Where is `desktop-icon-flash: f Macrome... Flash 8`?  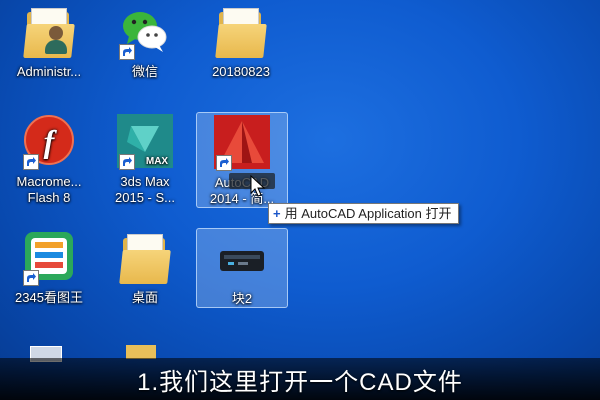
desktop-icon-flash: f Macrome... Flash 8 is located at coordinates (49, 159).